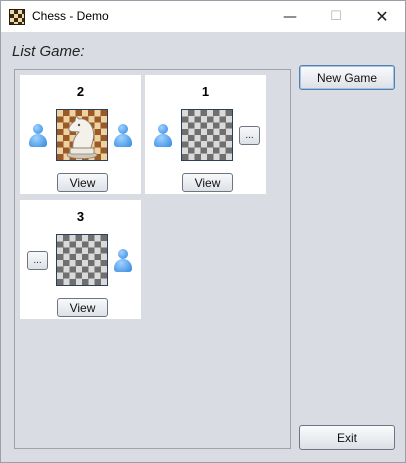  Describe the element at coordinates (347, 77) in the screenshot. I see `new-game-button: New Game` at that location.